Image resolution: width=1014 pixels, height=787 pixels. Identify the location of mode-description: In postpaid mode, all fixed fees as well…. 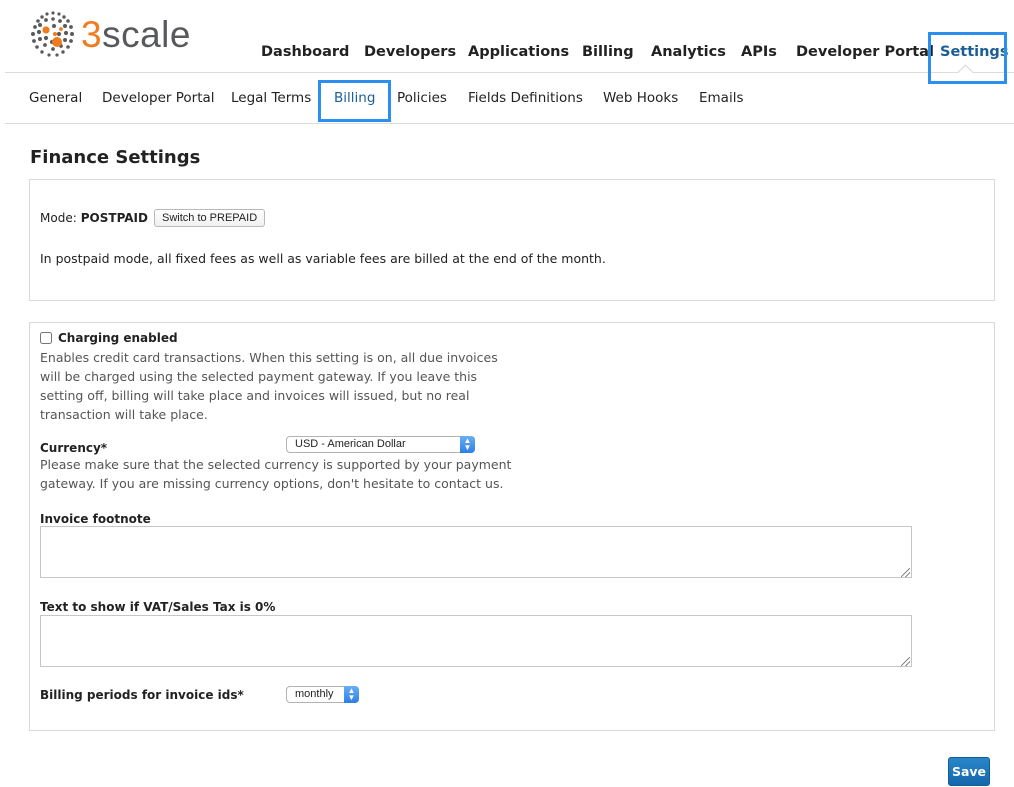
(323, 258).